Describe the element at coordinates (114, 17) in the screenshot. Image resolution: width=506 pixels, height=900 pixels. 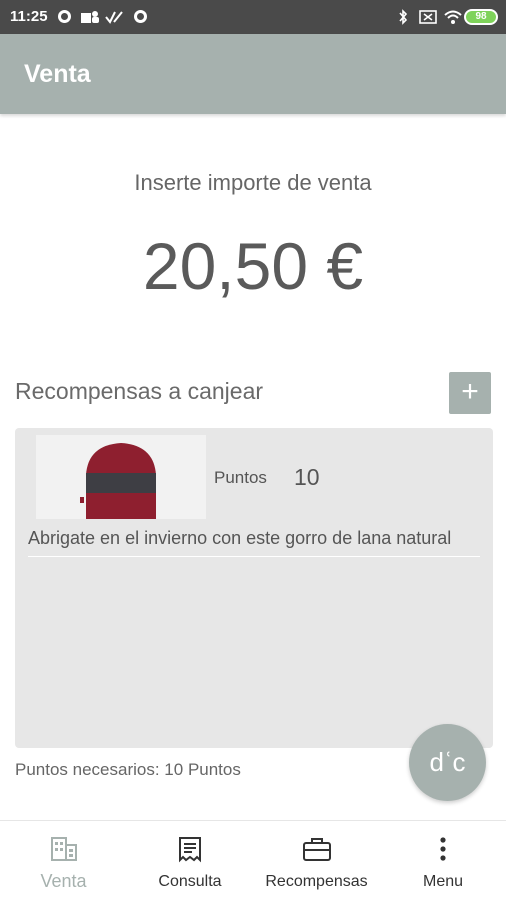
I see `check-icon` at that location.